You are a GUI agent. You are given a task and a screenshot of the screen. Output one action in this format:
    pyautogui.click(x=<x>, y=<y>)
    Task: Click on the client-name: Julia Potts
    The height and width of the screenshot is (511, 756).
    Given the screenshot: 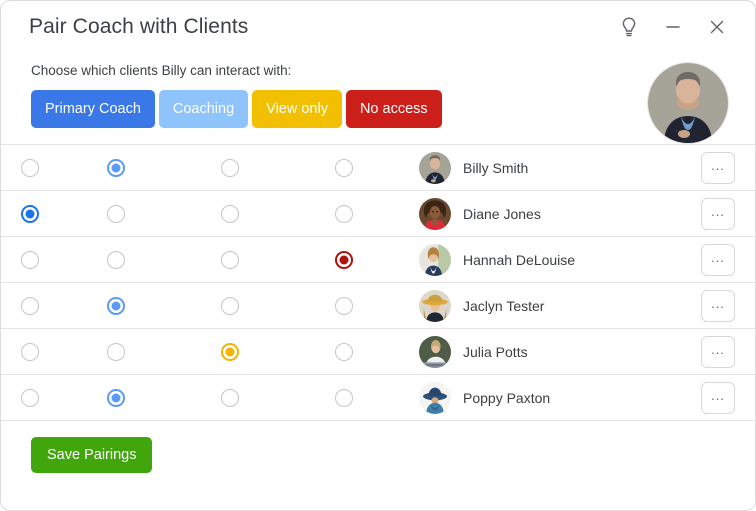 What is the action you would take?
    pyautogui.click(x=495, y=351)
    